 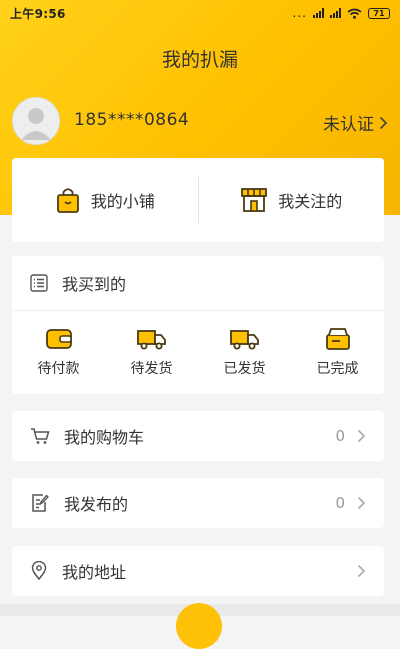 I want to click on location-pin-icon, so click(x=39, y=571).